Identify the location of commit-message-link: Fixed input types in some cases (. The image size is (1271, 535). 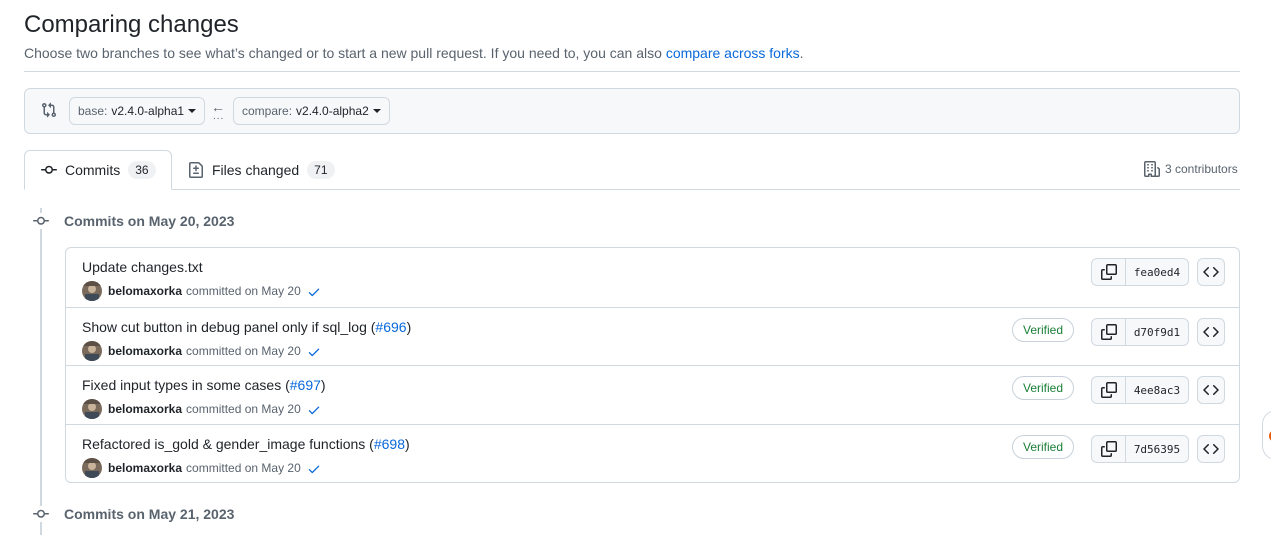
(186, 385).